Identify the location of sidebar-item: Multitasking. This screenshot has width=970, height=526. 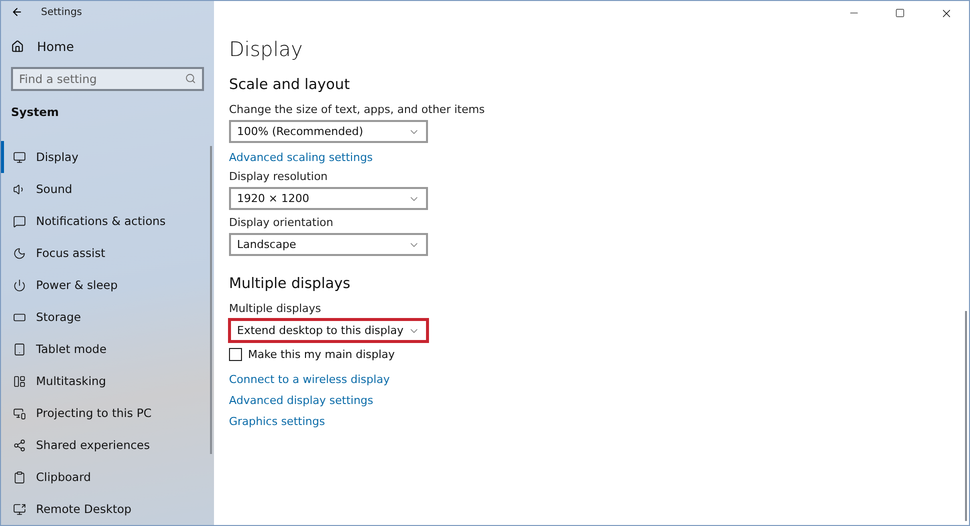
(107, 381).